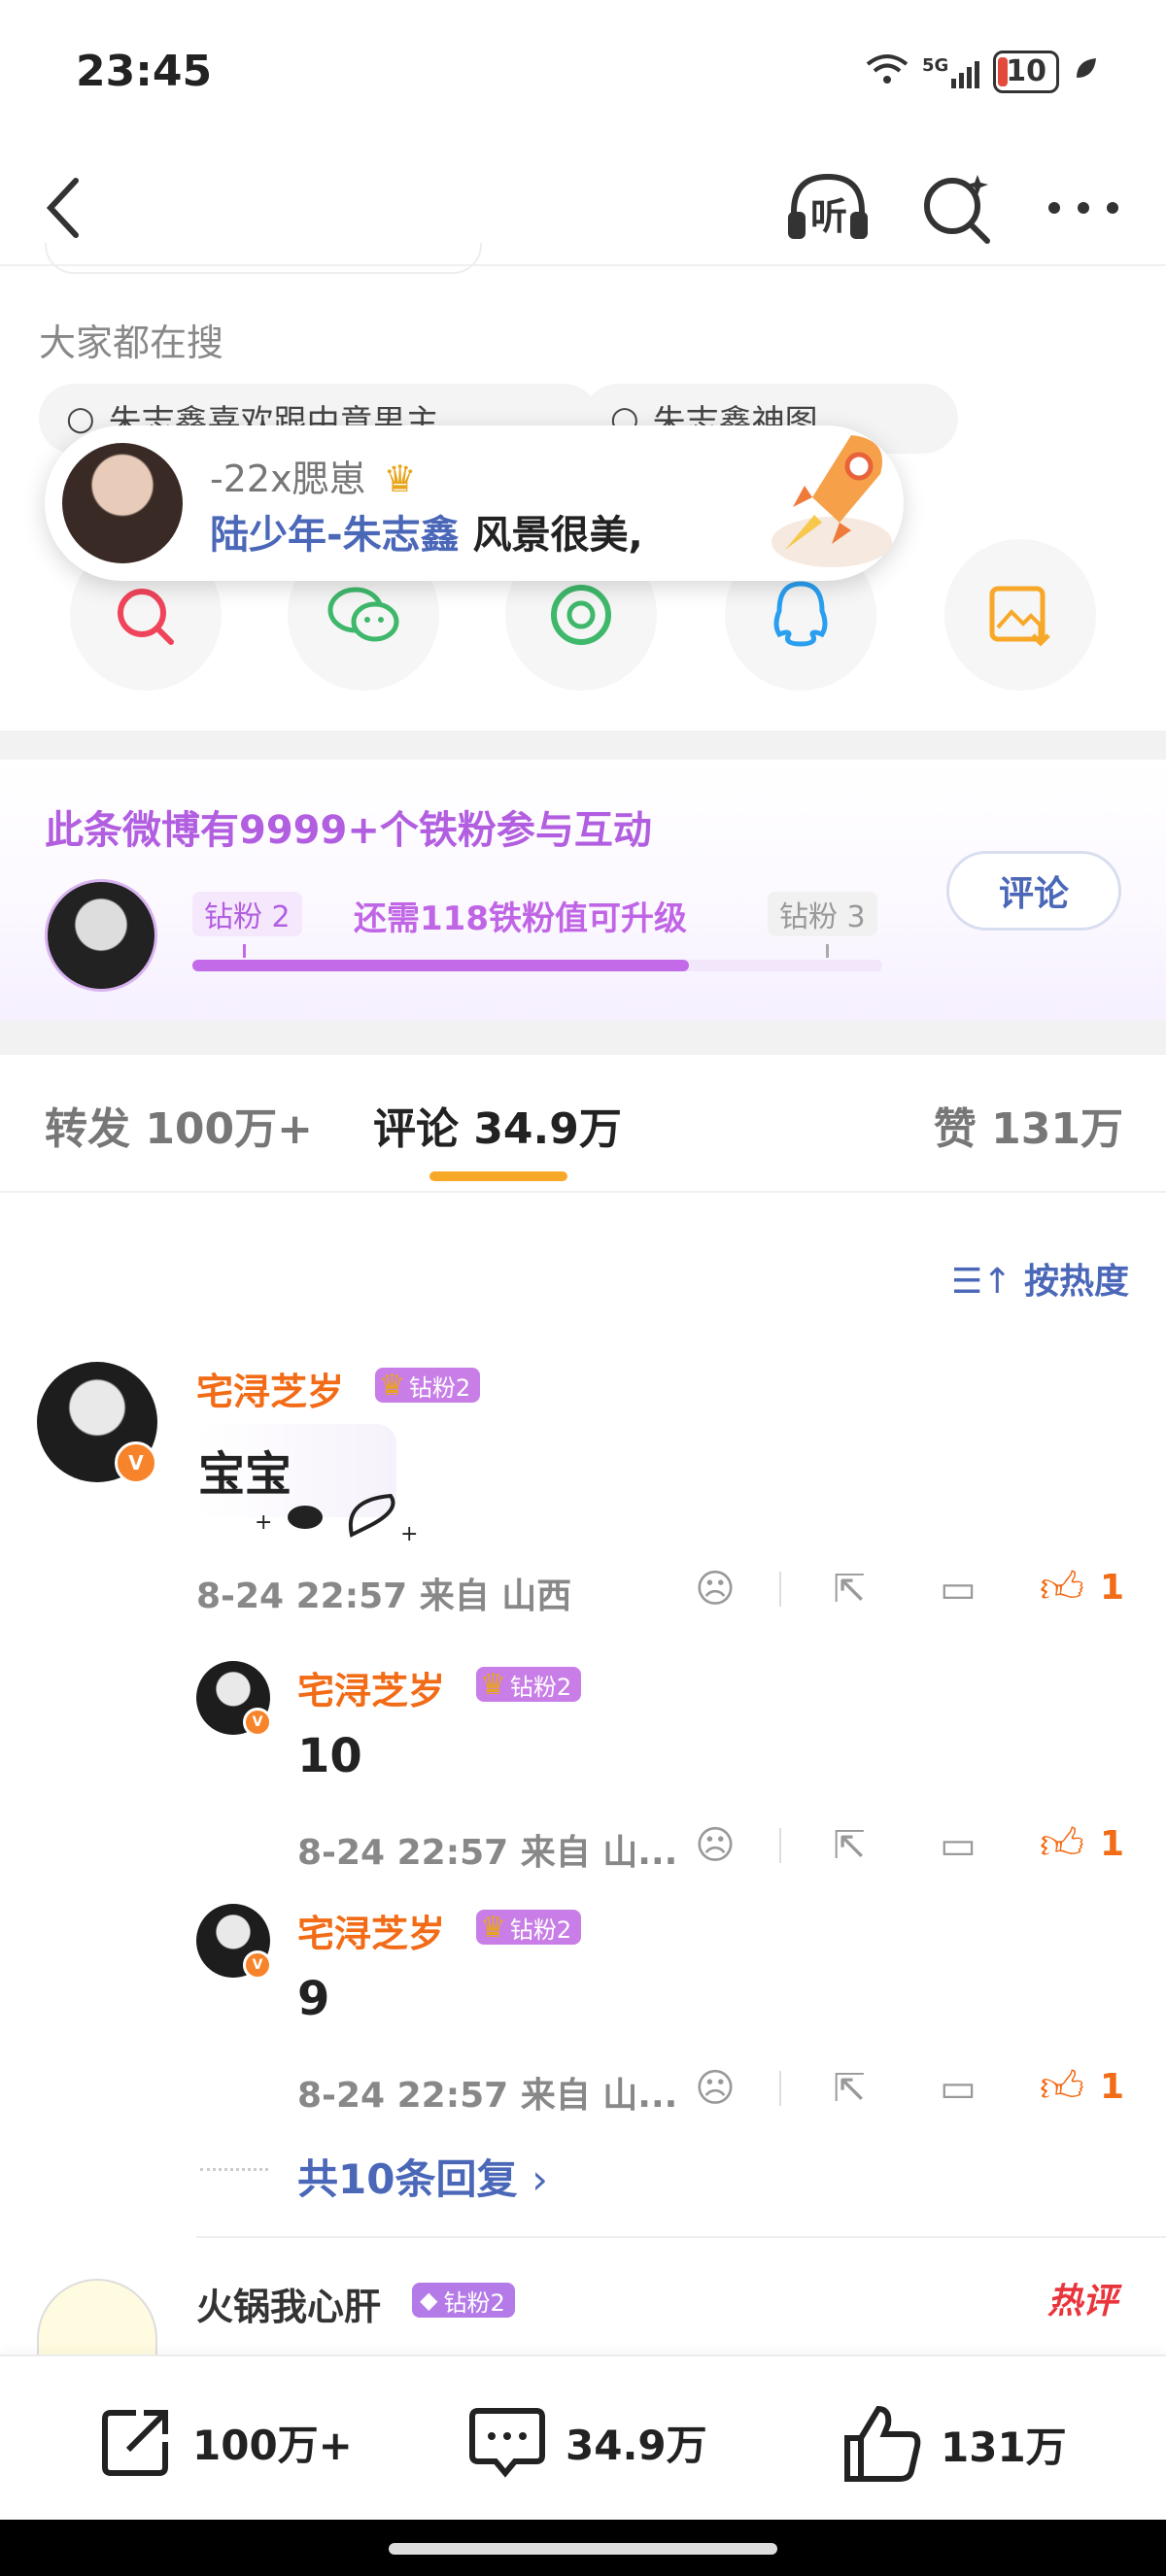 Image resolution: width=1166 pixels, height=2576 pixels. What do you see at coordinates (551, 535) in the screenshot?
I see `toast-message-rest: 风景很美,` at bounding box center [551, 535].